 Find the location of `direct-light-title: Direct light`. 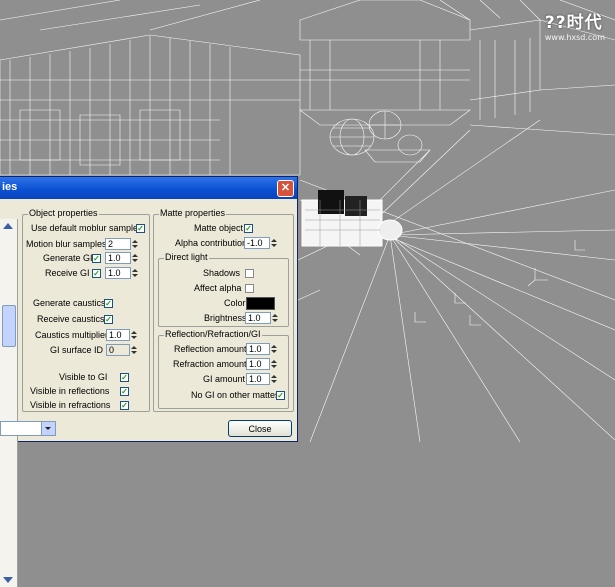

direct-light-title: Direct light is located at coordinates (186, 257).